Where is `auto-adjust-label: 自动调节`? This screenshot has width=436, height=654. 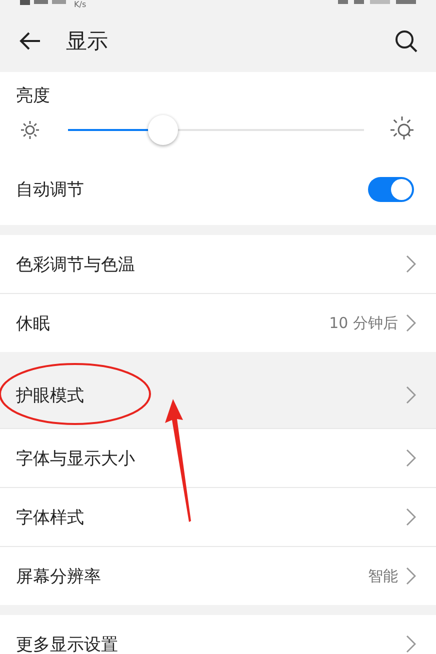 auto-adjust-label: 自动调节 is located at coordinates (50, 189).